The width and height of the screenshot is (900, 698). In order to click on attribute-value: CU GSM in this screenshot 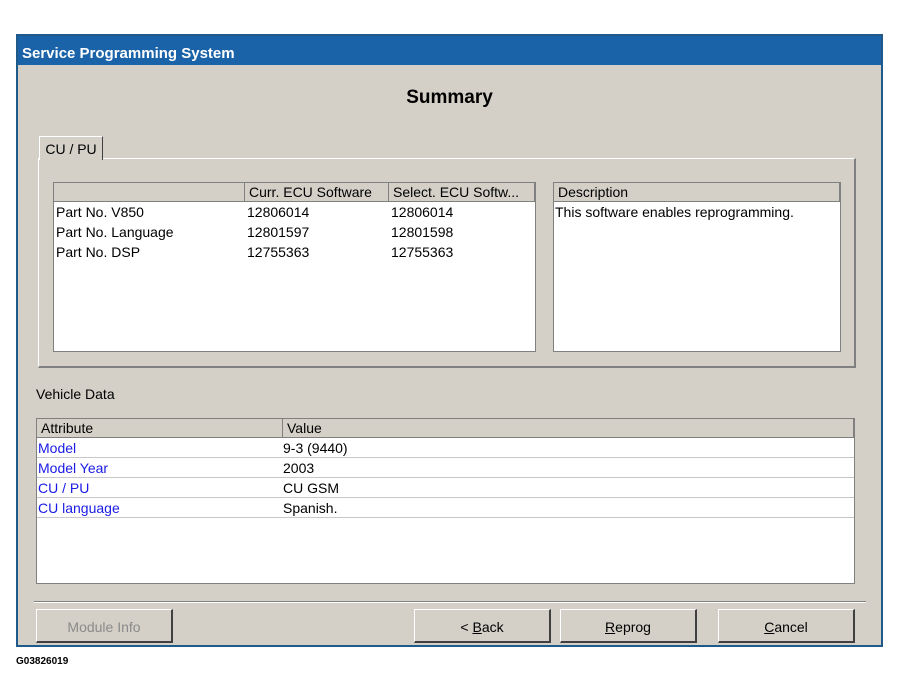, I will do `click(311, 488)`.